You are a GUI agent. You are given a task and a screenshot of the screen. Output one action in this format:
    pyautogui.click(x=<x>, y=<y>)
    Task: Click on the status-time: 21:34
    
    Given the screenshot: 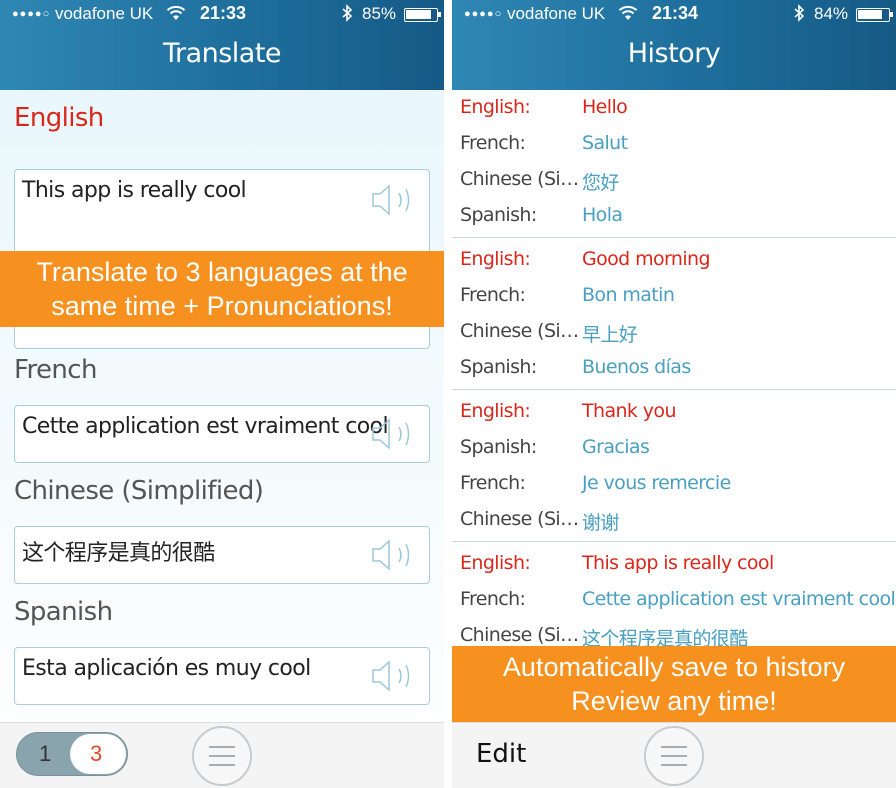 What is the action you would take?
    pyautogui.click(x=675, y=13)
    